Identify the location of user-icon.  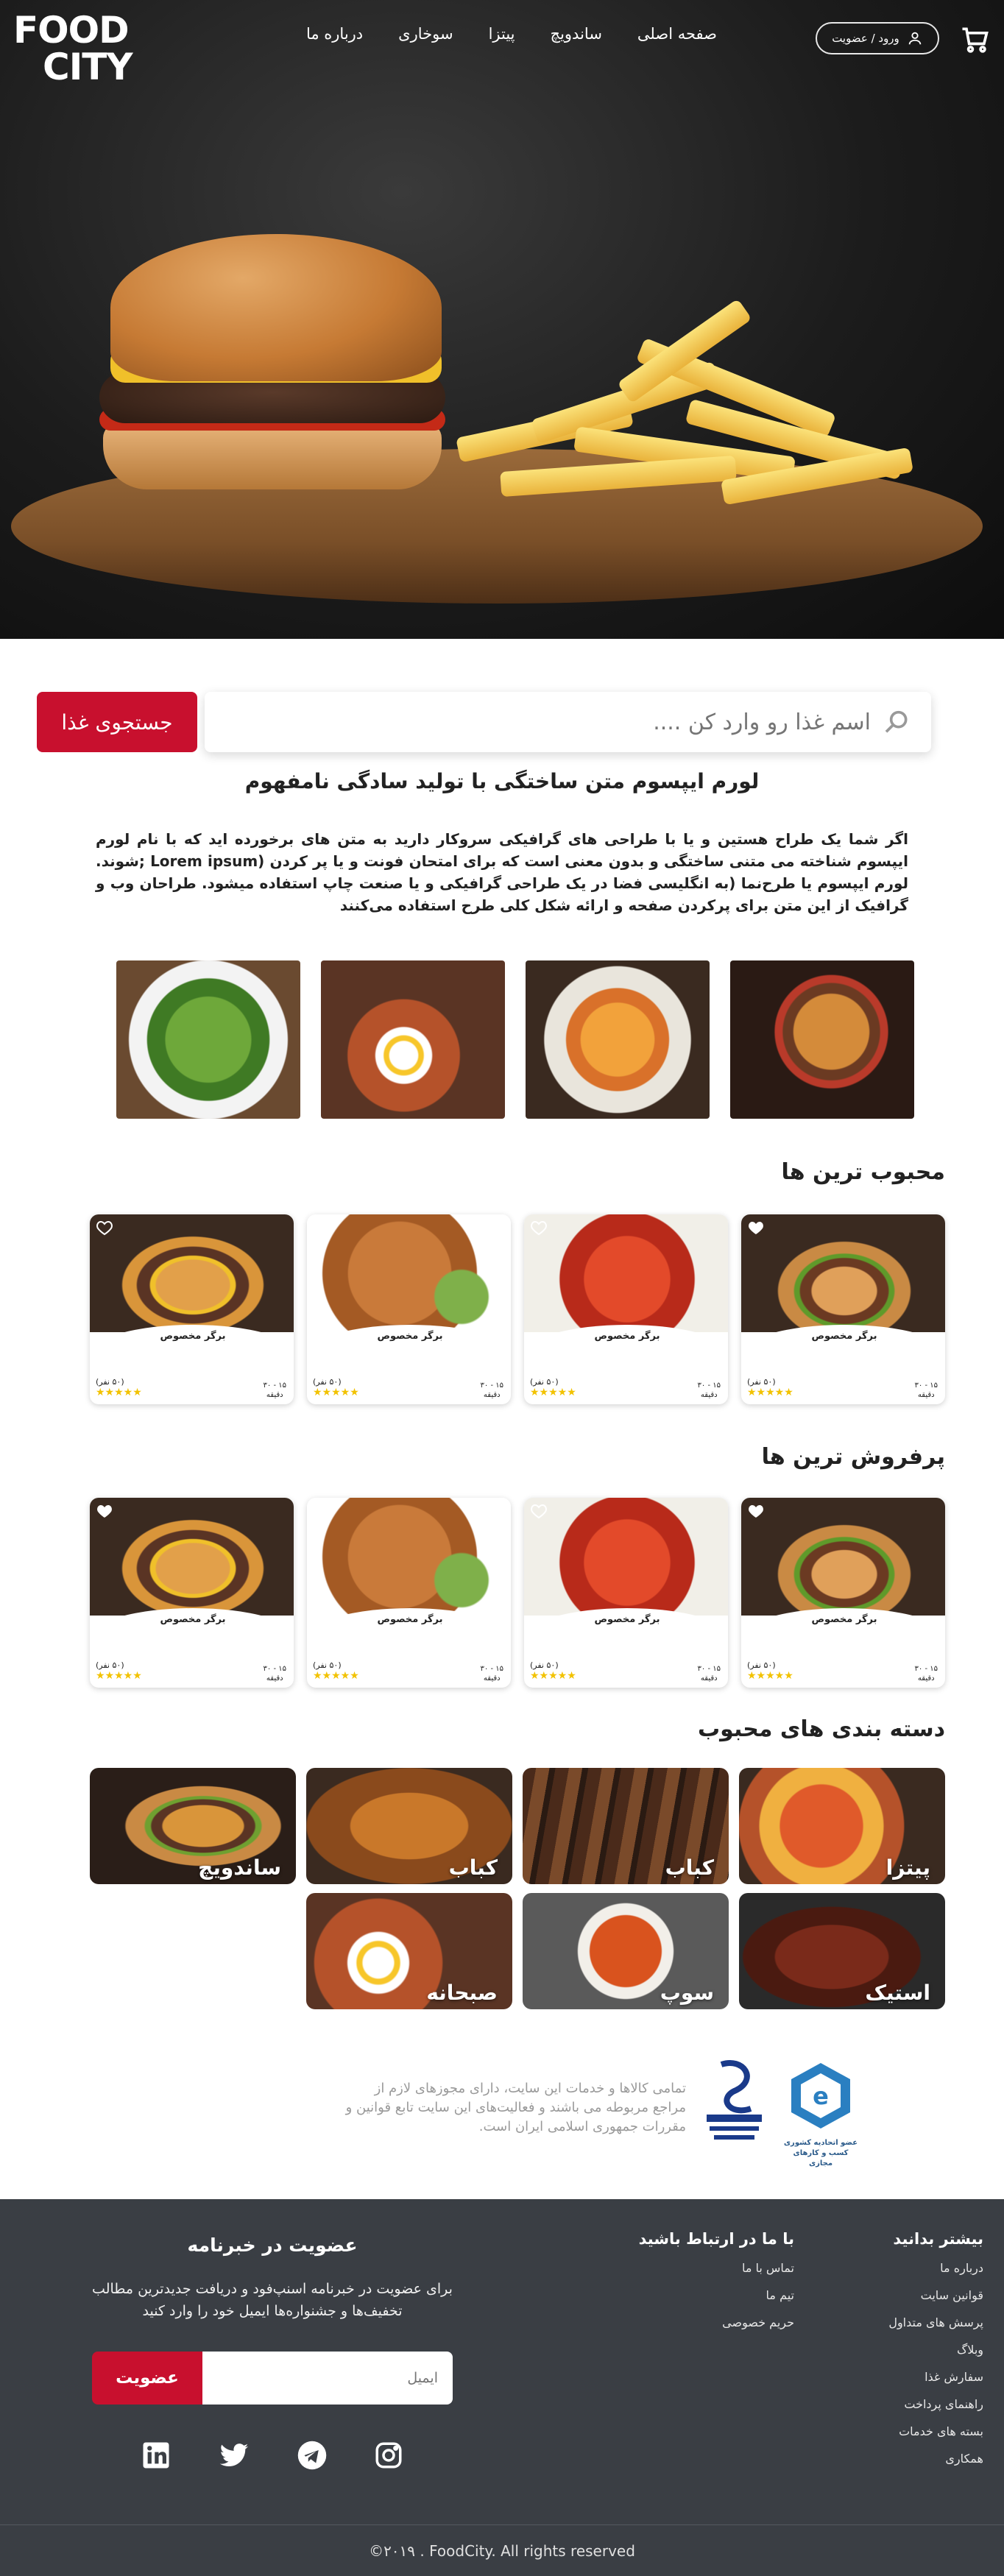
(915, 38).